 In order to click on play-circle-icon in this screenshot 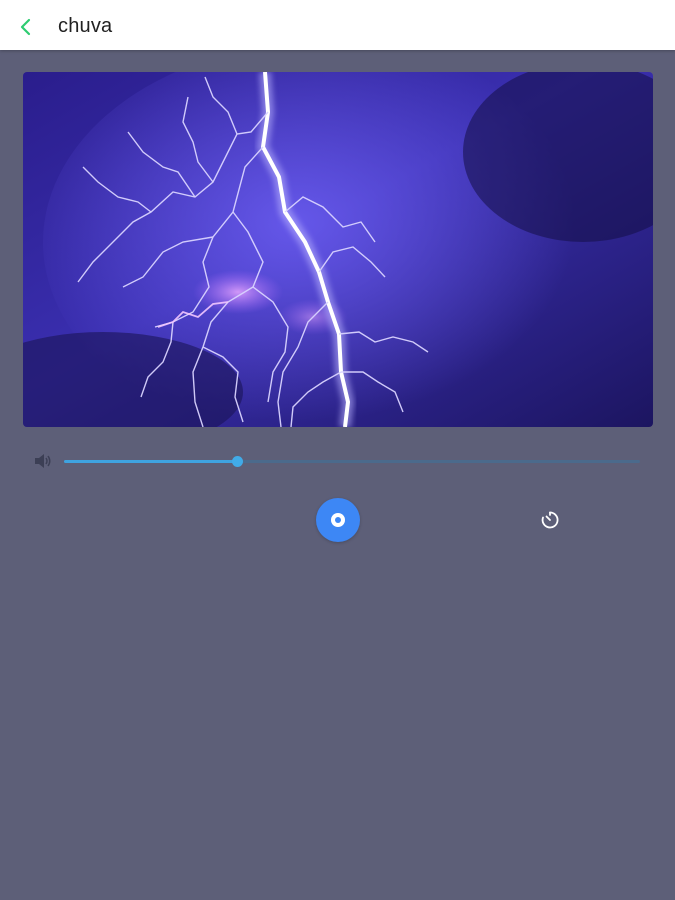, I will do `click(338, 520)`.